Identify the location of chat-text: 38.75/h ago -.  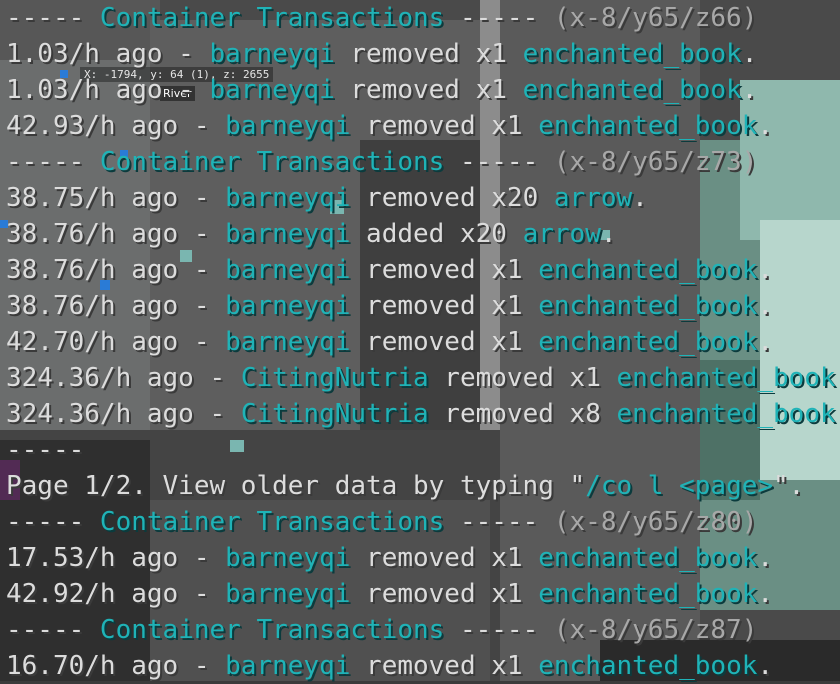
(116, 198).